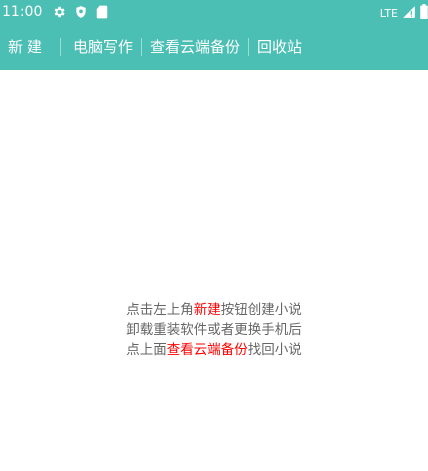 The image size is (428, 471). I want to click on pc-writing-button: 电脑写作, so click(101, 47).